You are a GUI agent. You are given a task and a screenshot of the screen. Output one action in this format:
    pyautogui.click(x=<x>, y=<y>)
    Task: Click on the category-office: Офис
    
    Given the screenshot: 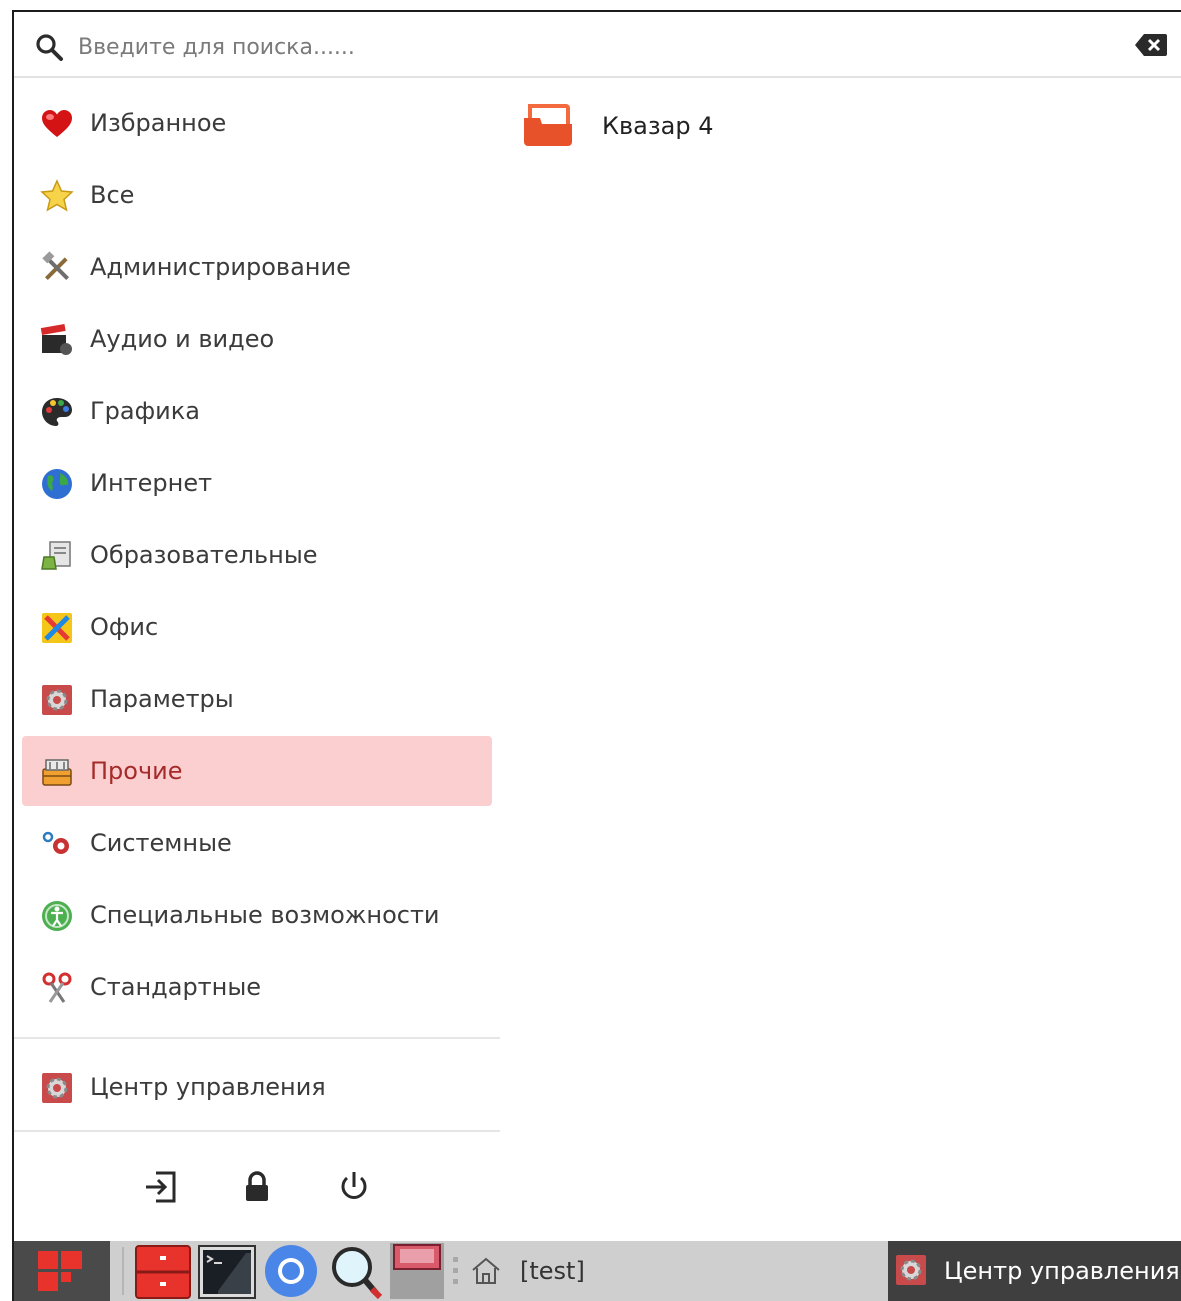 What is the action you would take?
    pyautogui.click(x=257, y=627)
    